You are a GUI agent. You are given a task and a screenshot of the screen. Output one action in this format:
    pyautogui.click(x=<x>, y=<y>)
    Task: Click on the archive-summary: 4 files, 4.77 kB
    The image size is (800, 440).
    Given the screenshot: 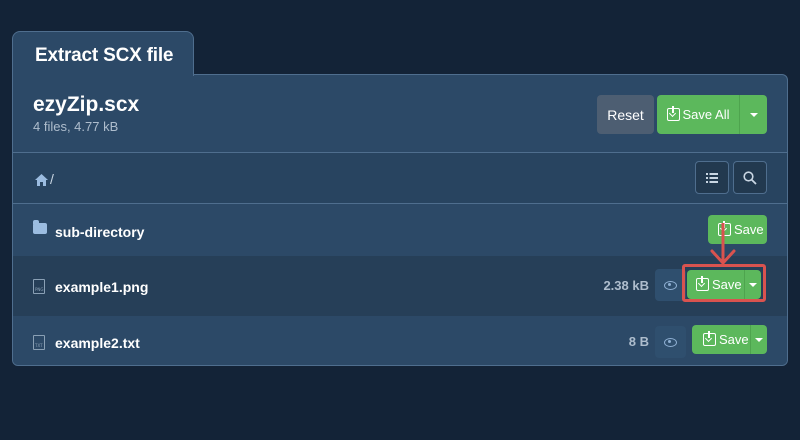 What is the action you would take?
    pyautogui.click(x=76, y=126)
    